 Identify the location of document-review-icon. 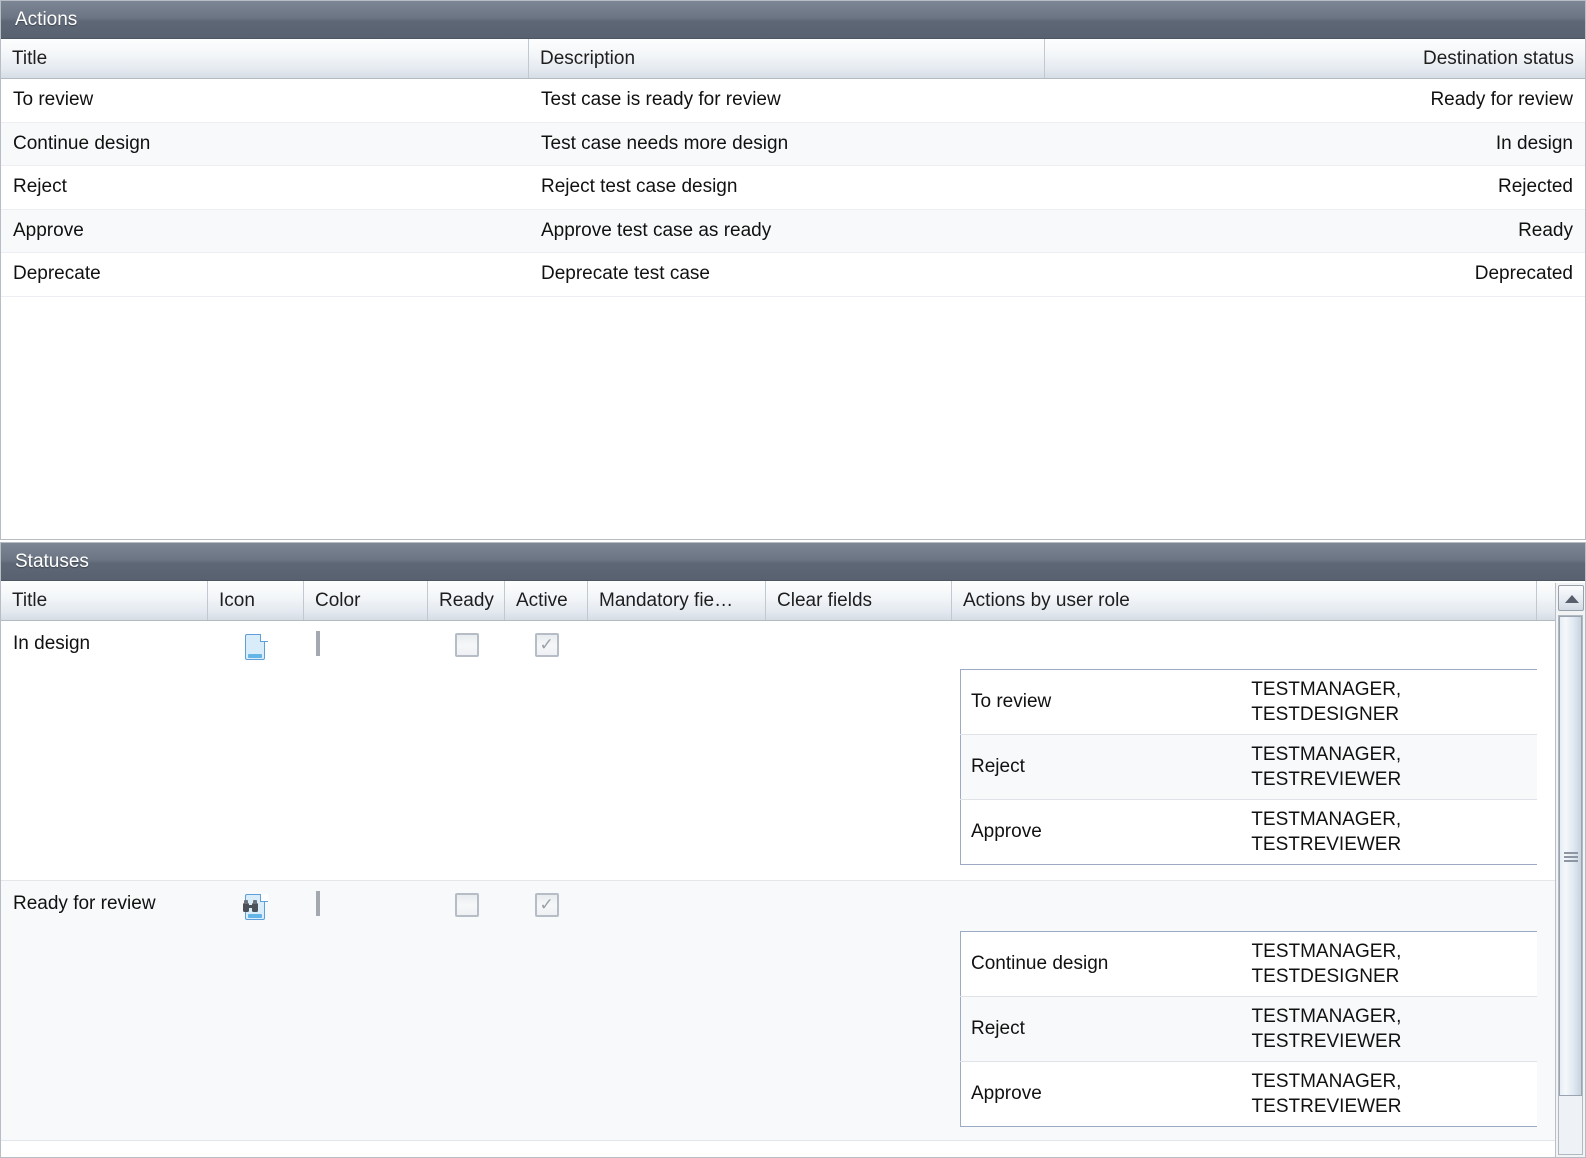
(256, 908).